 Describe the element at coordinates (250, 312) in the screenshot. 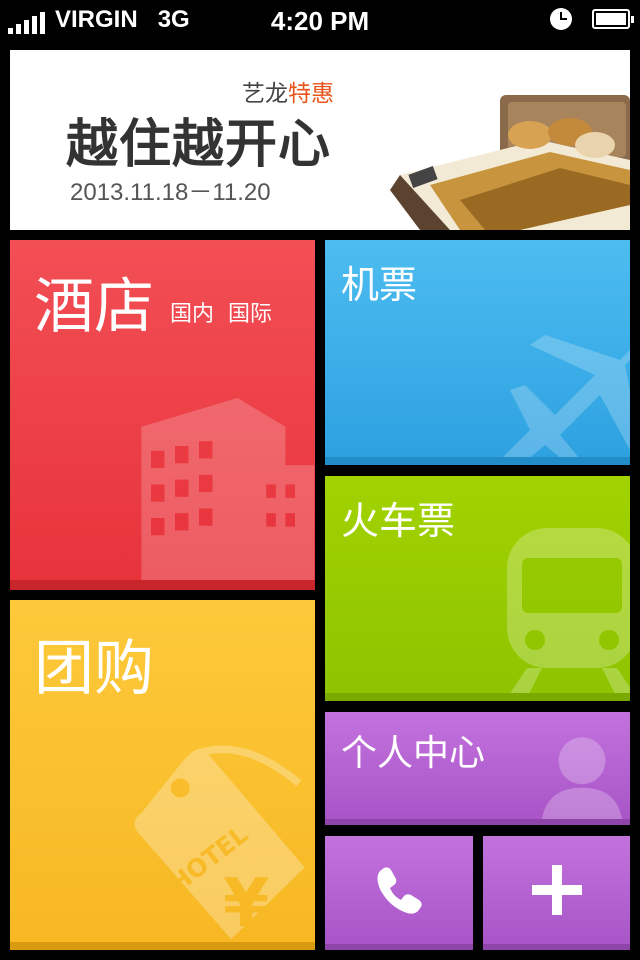

I see `hotel-international-link: 国际` at that location.